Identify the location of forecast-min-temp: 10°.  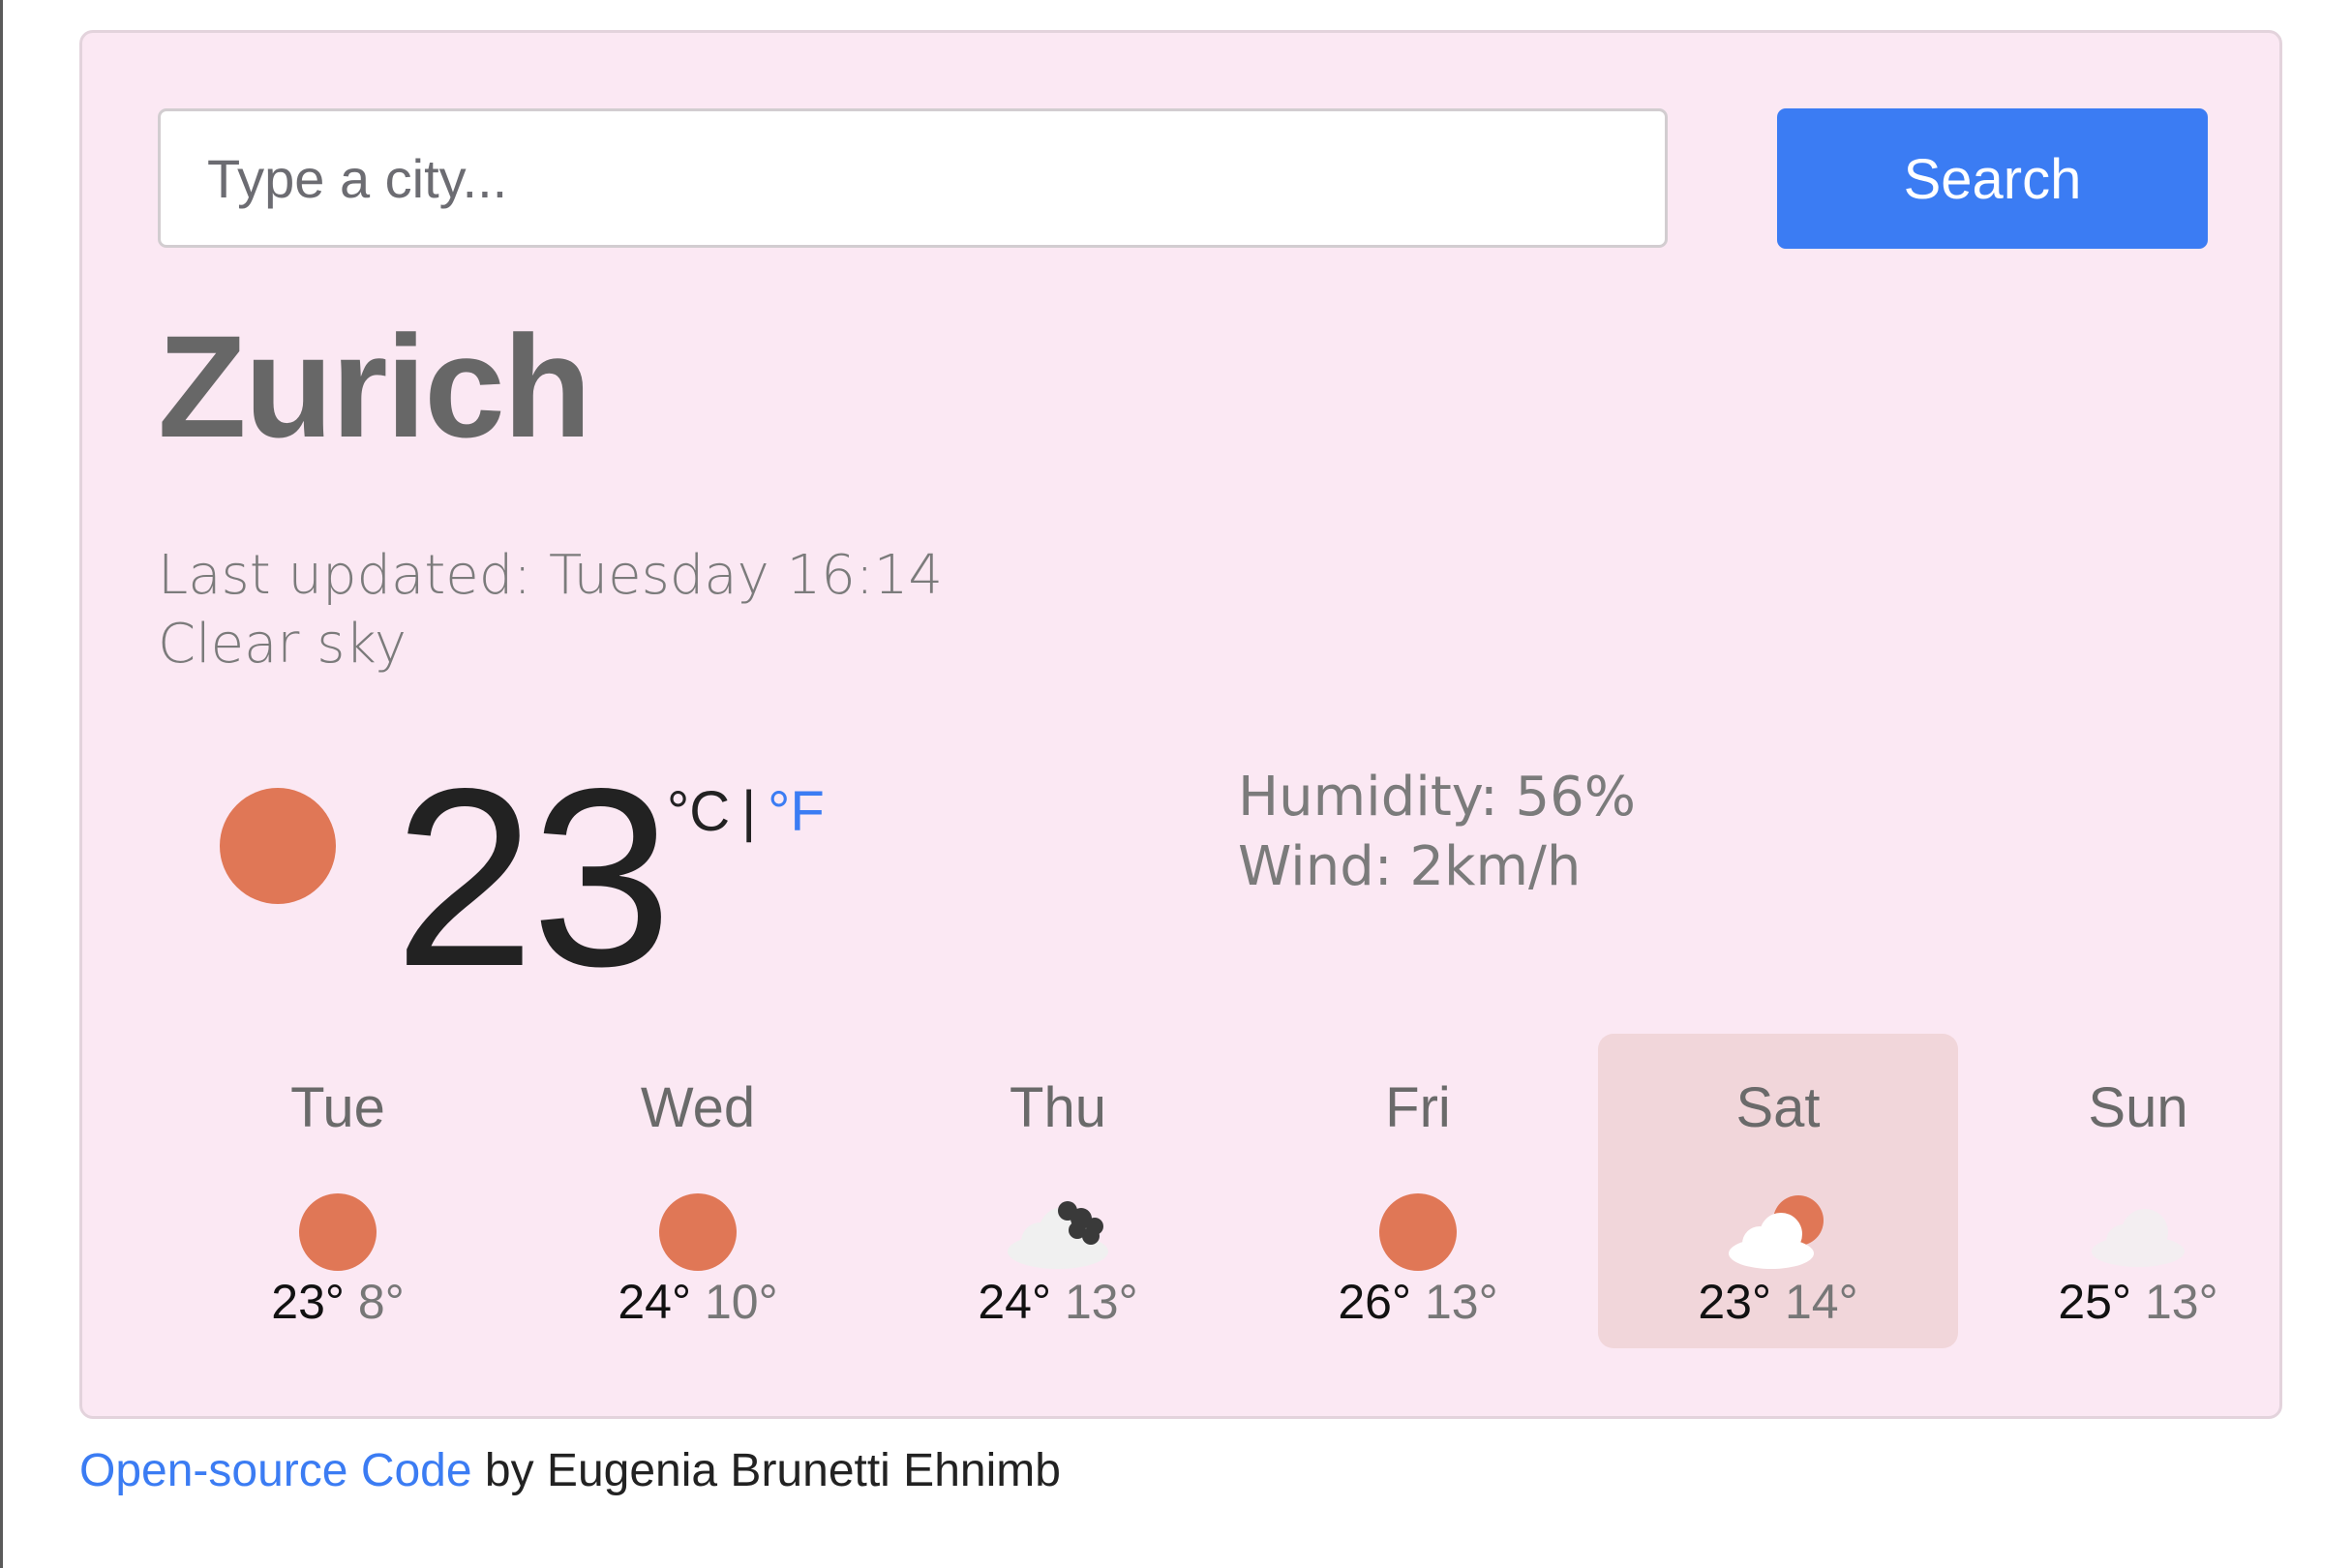
(741, 1302).